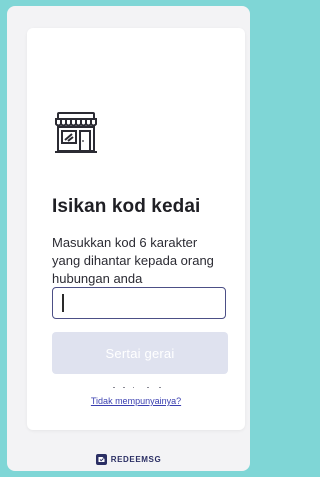 This screenshot has height=477, width=320. What do you see at coordinates (139, 303) in the screenshot?
I see `store-code-input` at bounding box center [139, 303].